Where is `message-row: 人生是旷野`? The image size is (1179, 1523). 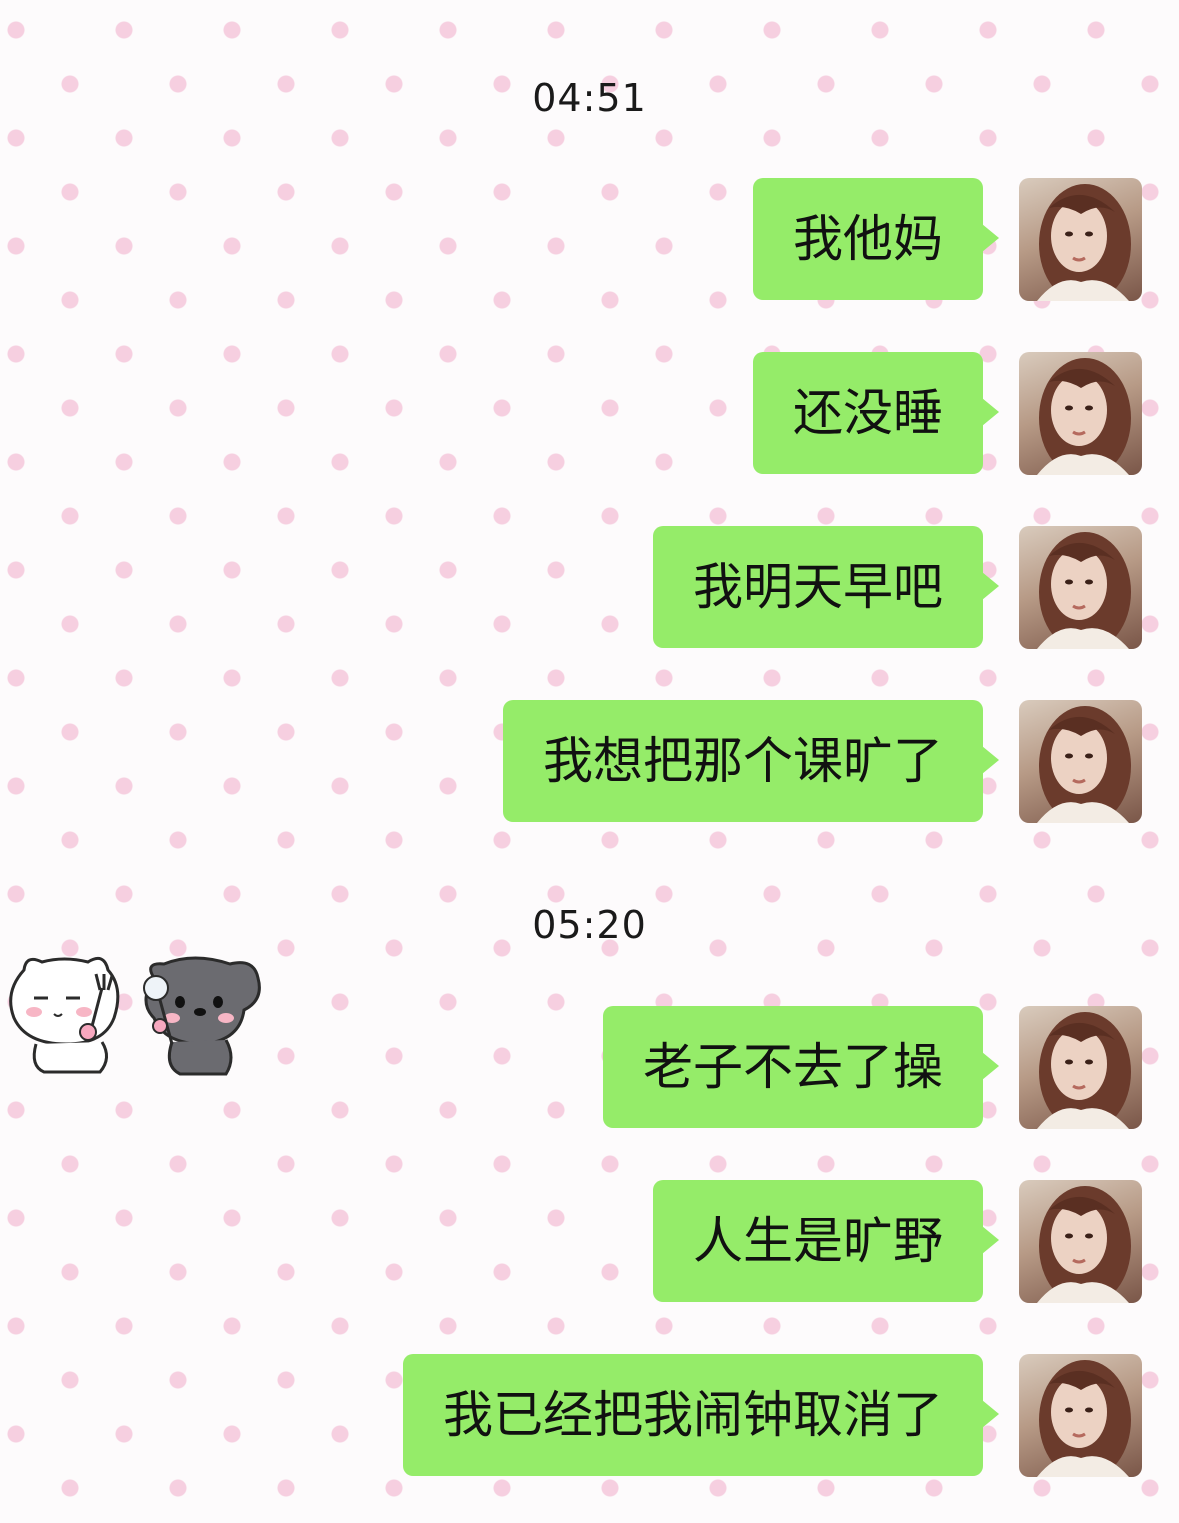 message-row: 人生是旷野 is located at coordinates (589, 1242).